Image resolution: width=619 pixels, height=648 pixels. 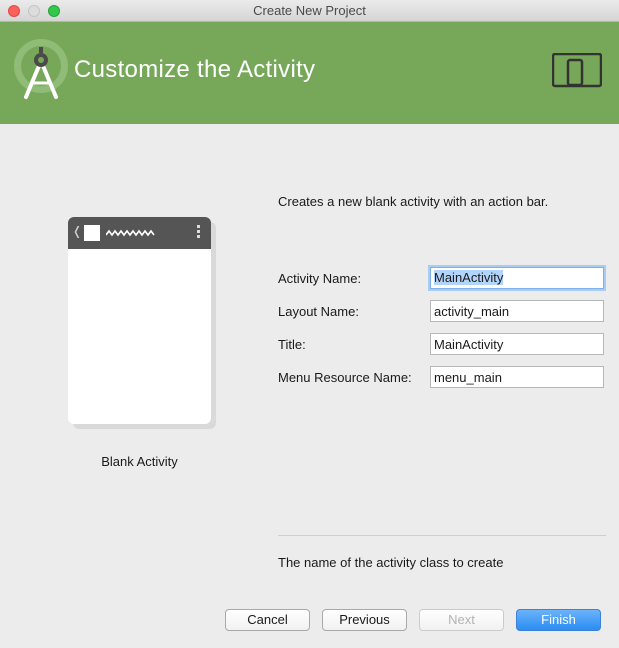 What do you see at coordinates (195, 69) in the screenshot?
I see `page-title: Customize the Activity` at bounding box center [195, 69].